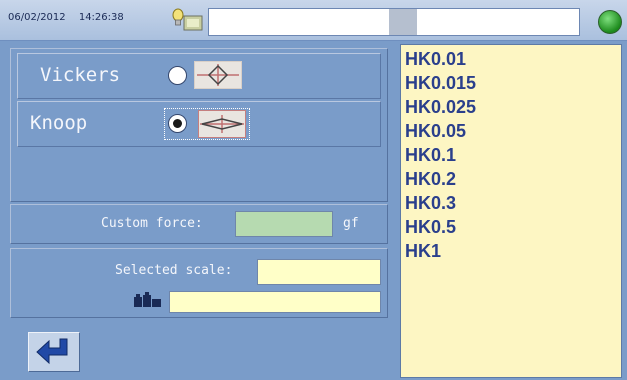 Image resolution: width=627 pixels, height=380 pixels. I want to click on message-box, so click(394, 22).